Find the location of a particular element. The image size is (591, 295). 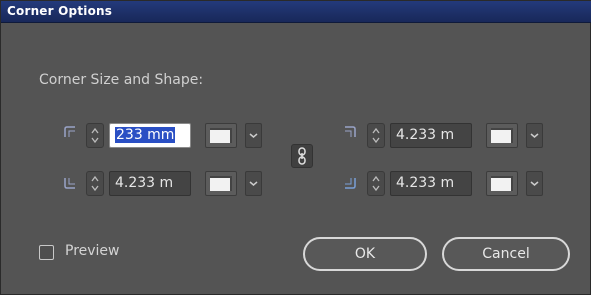

preview-checkbox is located at coordinates (46, 252).